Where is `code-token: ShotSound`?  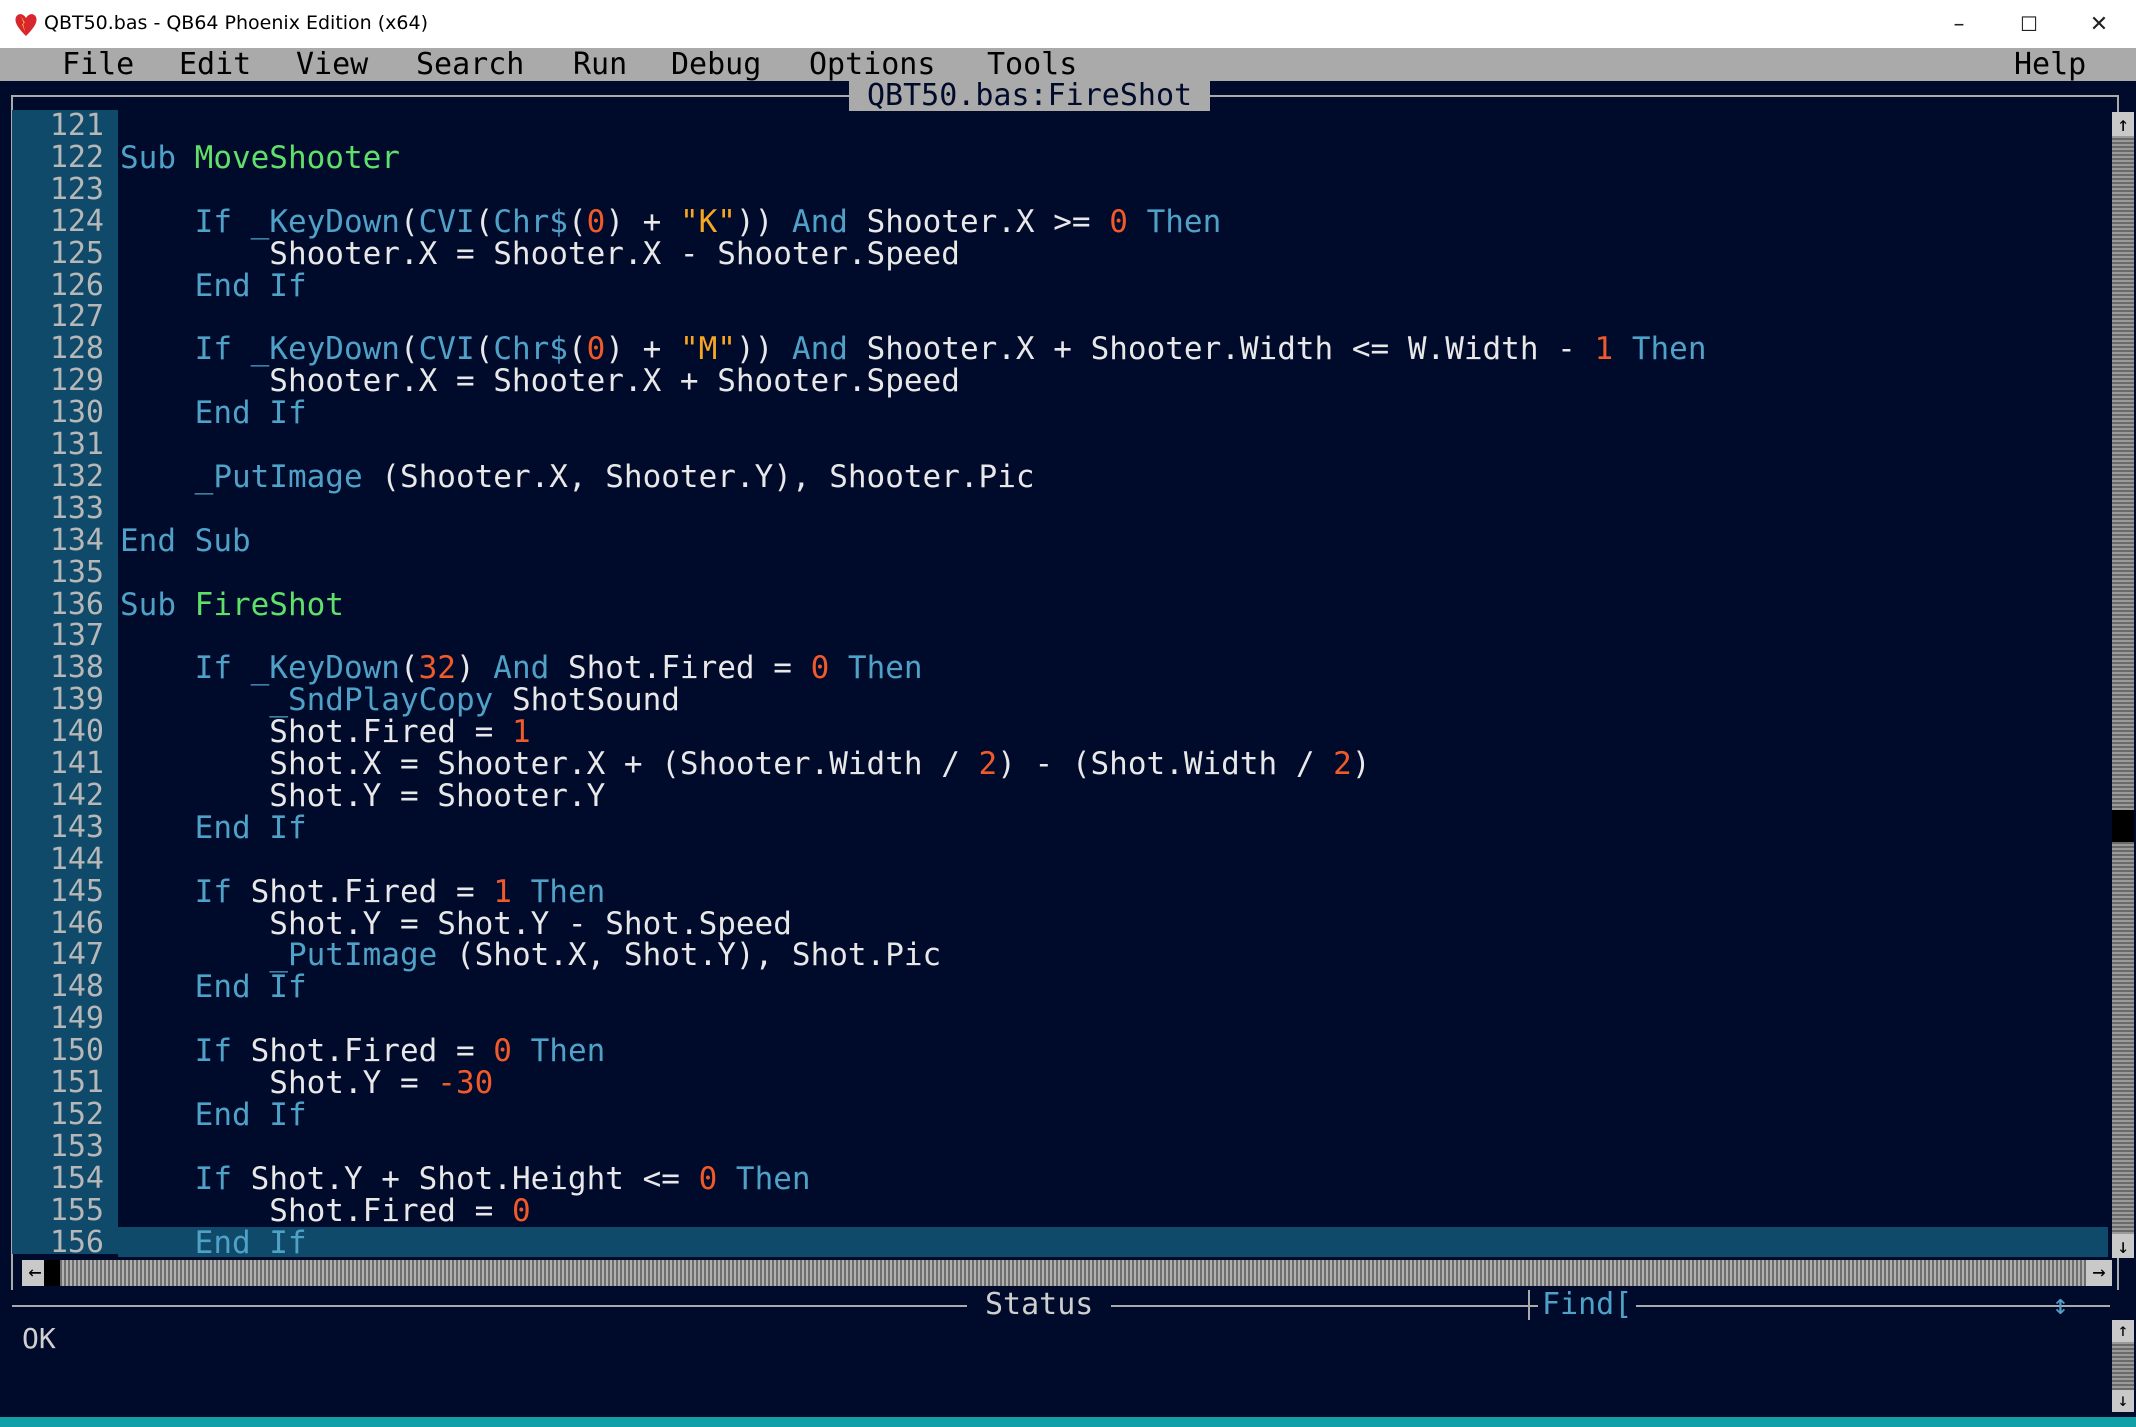
code-token: ShotSound is located at coordinates (586, 700).